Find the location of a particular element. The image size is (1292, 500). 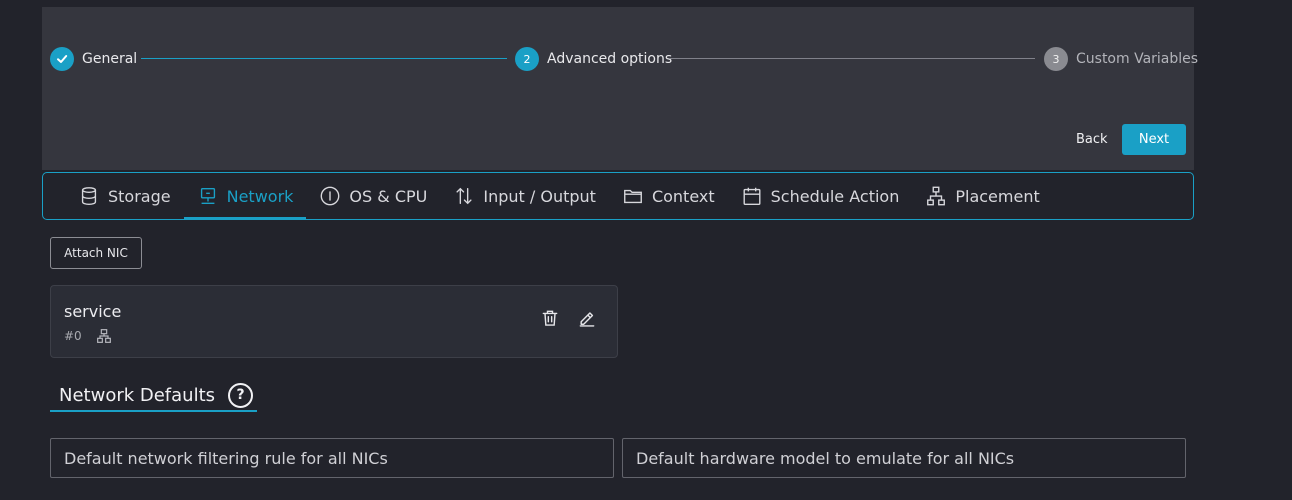

nic-name: service is located at coordinates (93, 311).